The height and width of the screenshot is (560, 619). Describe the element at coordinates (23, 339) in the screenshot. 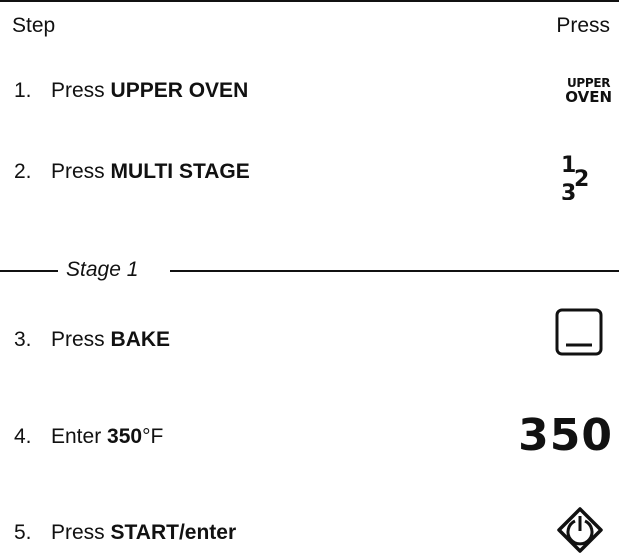

I see `step-number: 3.` at that location.